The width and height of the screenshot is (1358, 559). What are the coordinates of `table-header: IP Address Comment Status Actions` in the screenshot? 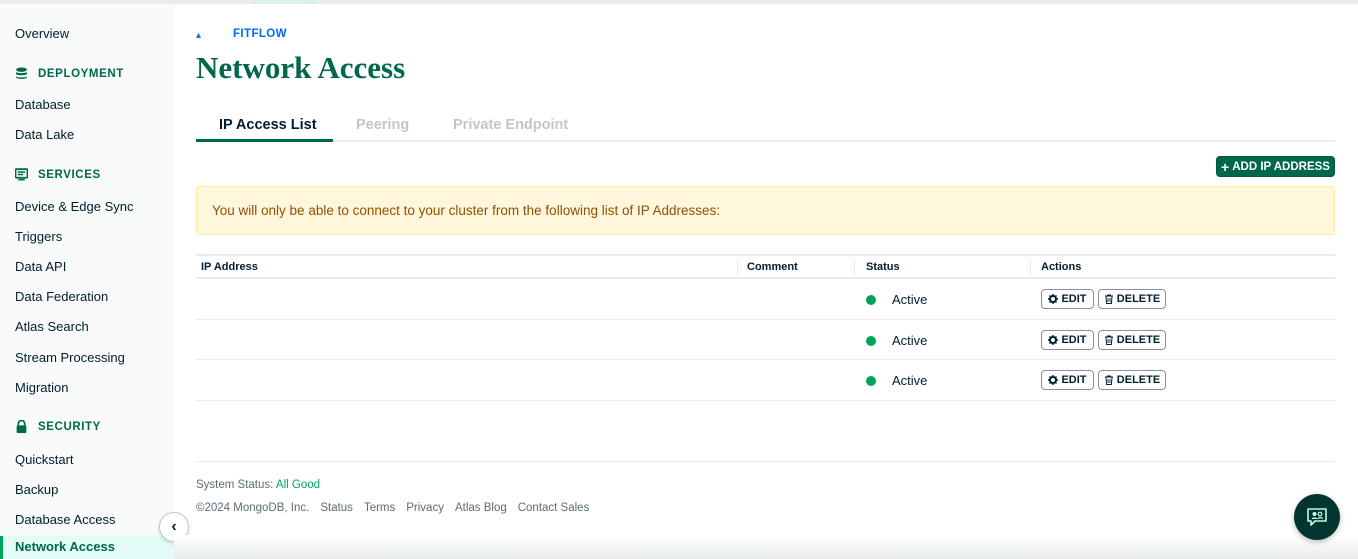 It's located at (765, 266).